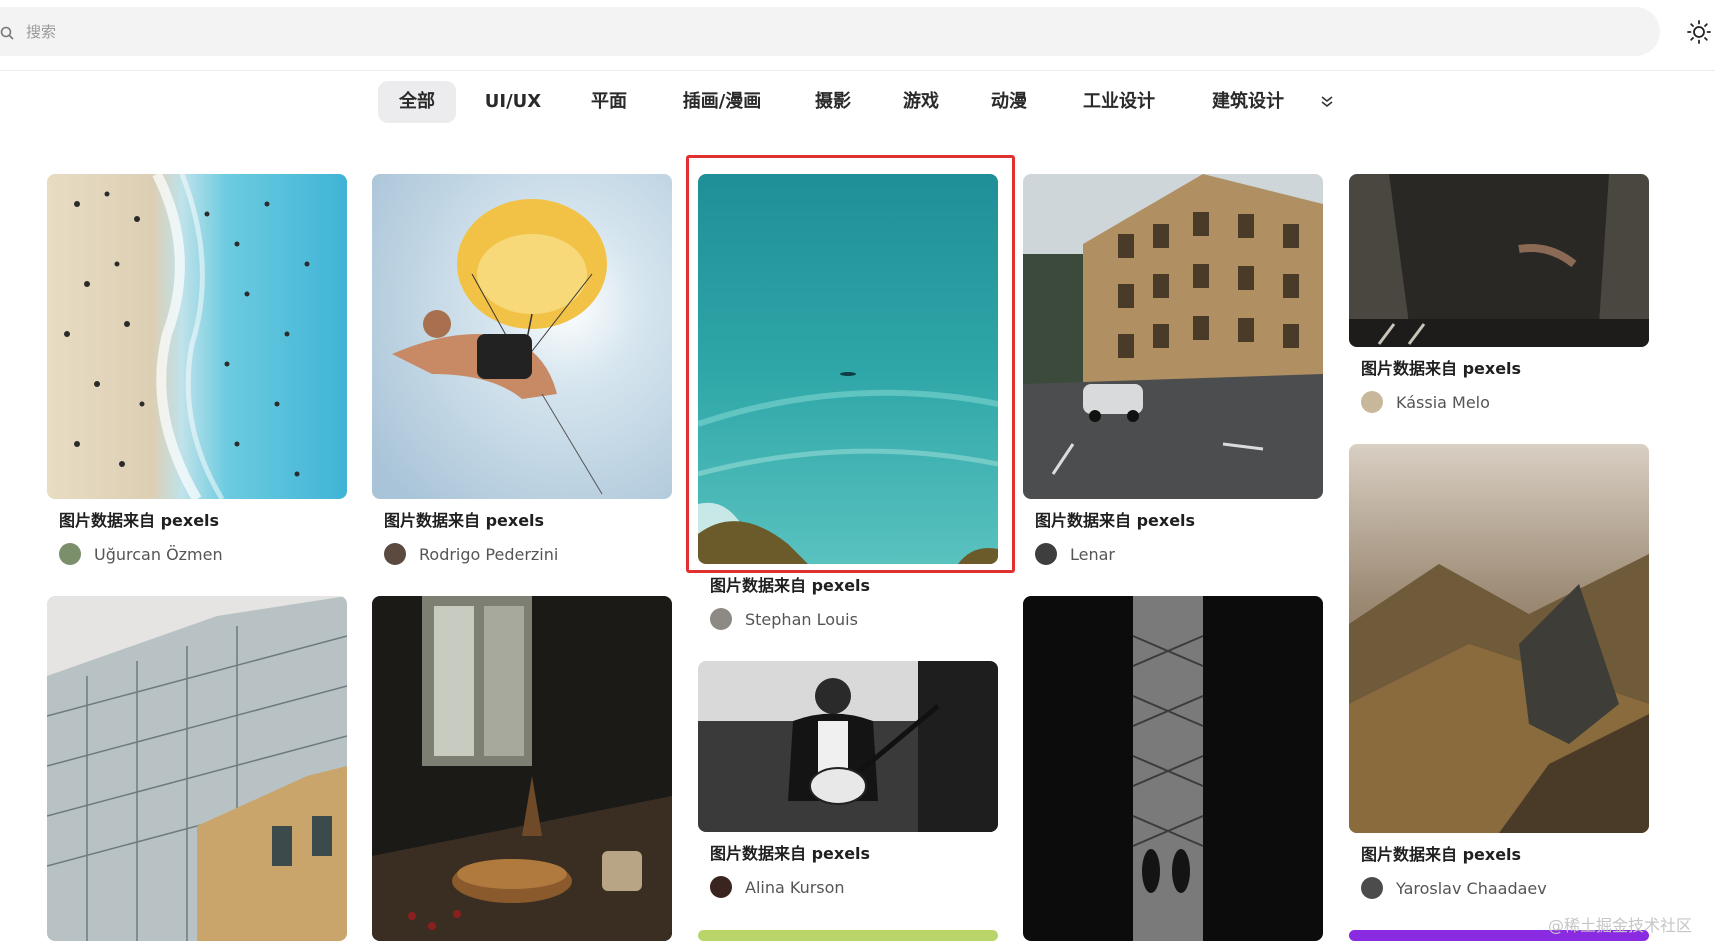 This screenshot has height=941, width=1715. I want to click on card-author: Kássia Melo, so click(1499, 402).